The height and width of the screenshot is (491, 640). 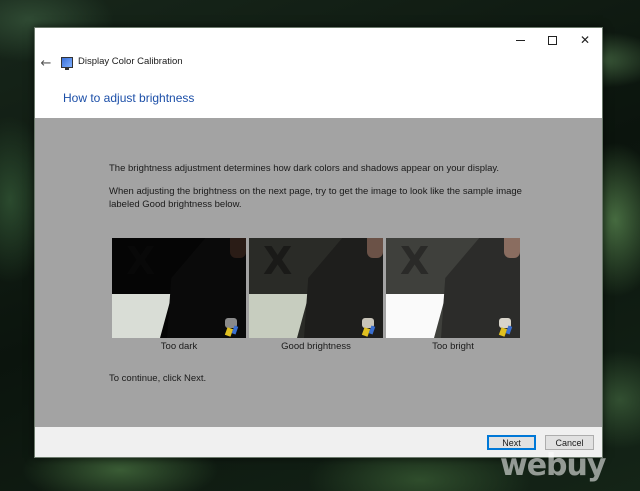 I want to click on continue-instruction: To continue, click Next., so click(x=158, y=378).